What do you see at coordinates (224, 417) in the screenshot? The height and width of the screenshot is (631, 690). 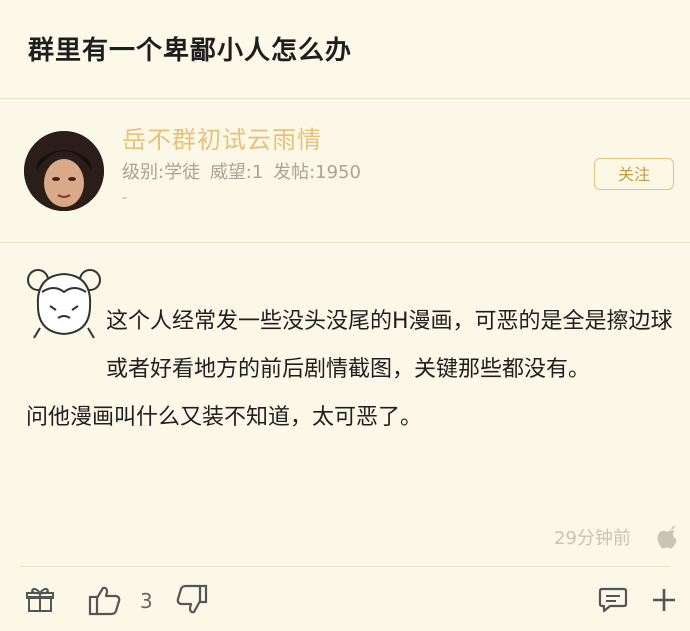 I see `post-content-line-2: 问他漫画叫什么又装不知道，太可恶了。` at bounding box center [224, 417].